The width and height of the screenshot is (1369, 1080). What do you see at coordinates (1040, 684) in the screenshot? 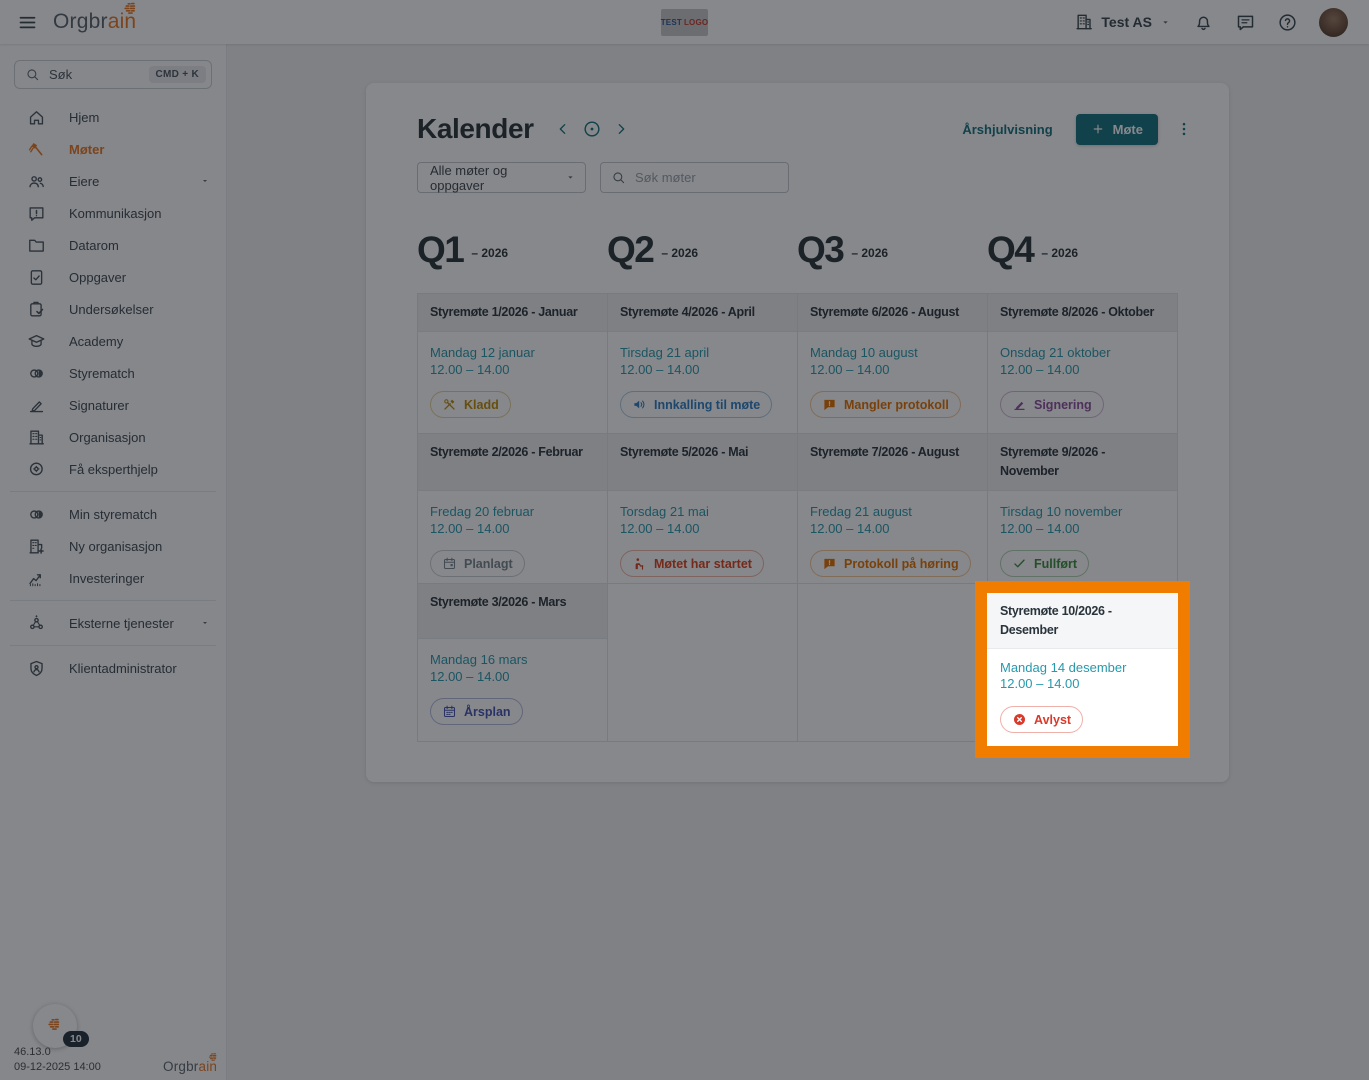
I see `meeting-time: 12.00 – 14.00` at bounding box center [1040, 684].